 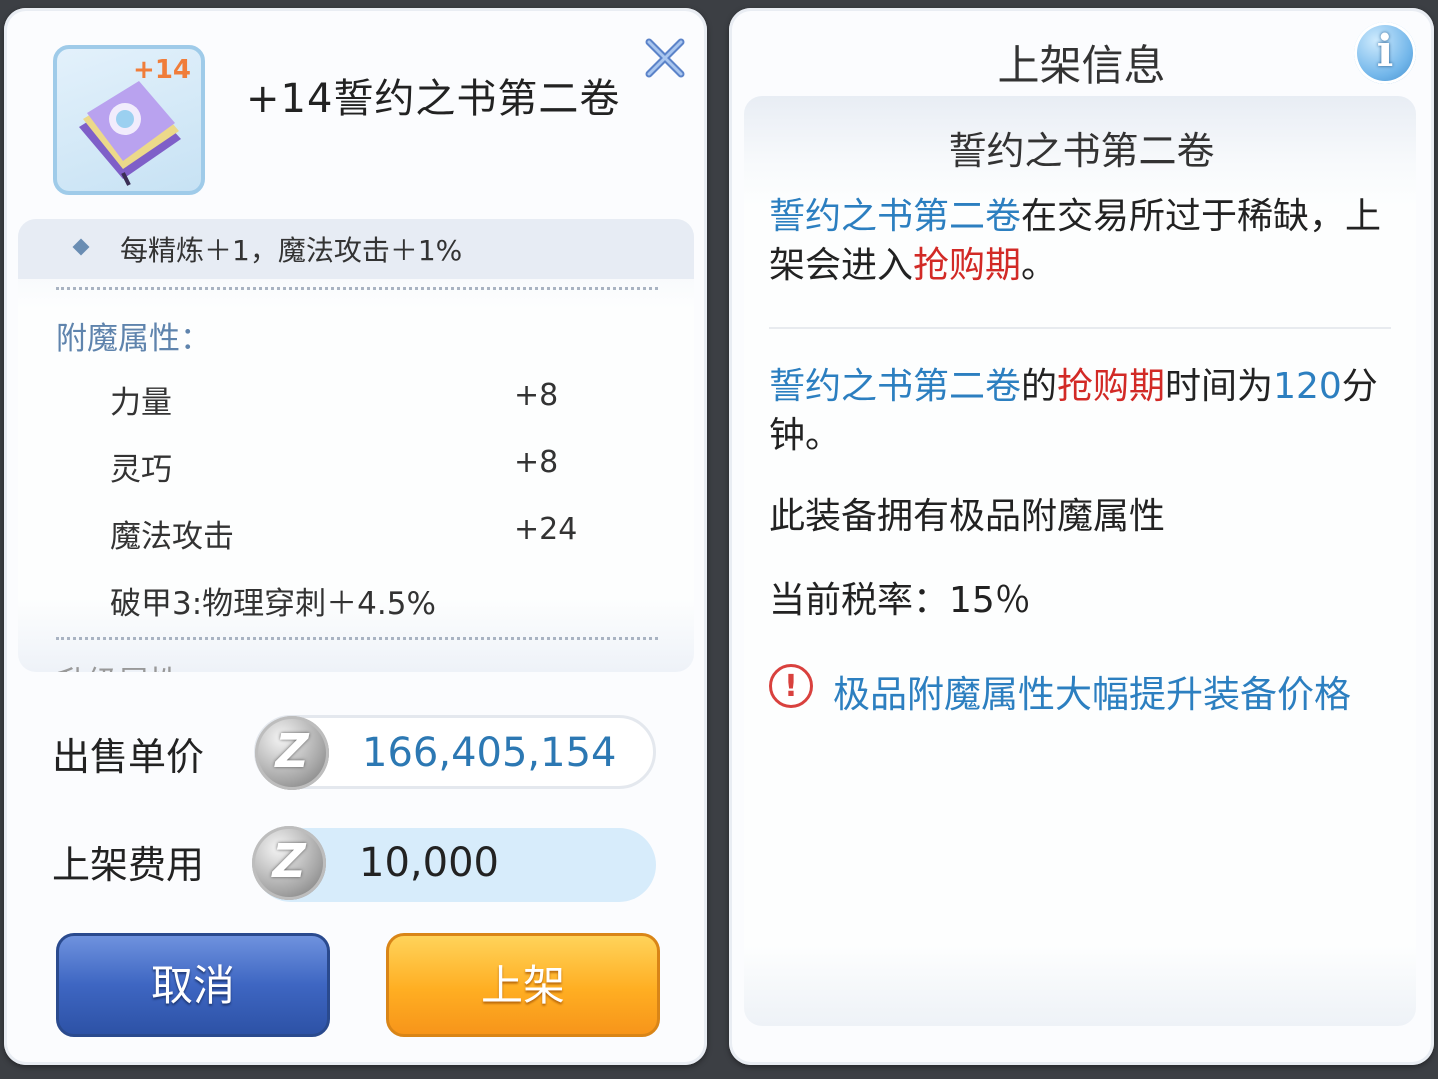 What do you see at coordinates (273, 604) in the screenshot?
I see `attribute-name: 破甲3:物理穿刺＋4.5%` at bounding box center [273, 604].